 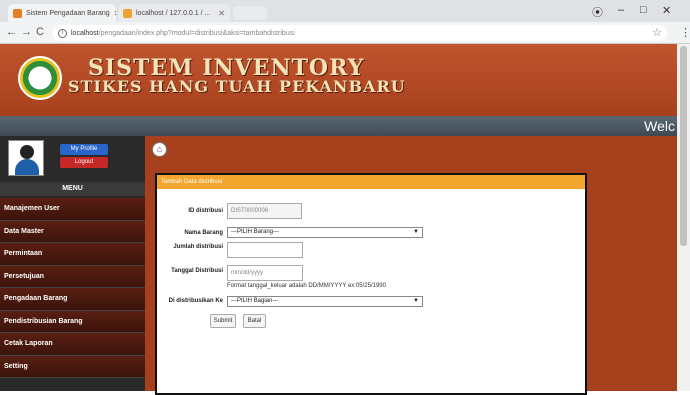 What do you see at coordinates (62, 33) in the screenshot?
I see `info-icon: i` at bounding box center [62, 33].